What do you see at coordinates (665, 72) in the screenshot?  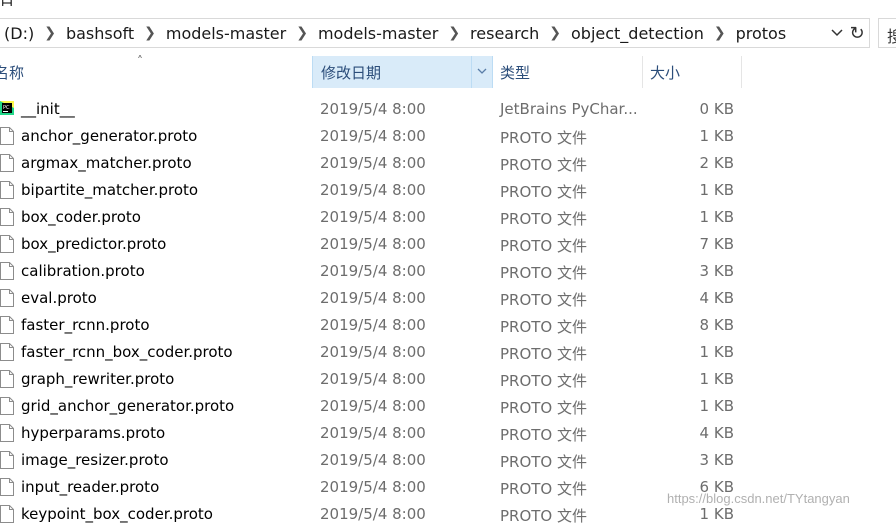 I see `column-label-size: 大小` at bounding box center [665, 72].